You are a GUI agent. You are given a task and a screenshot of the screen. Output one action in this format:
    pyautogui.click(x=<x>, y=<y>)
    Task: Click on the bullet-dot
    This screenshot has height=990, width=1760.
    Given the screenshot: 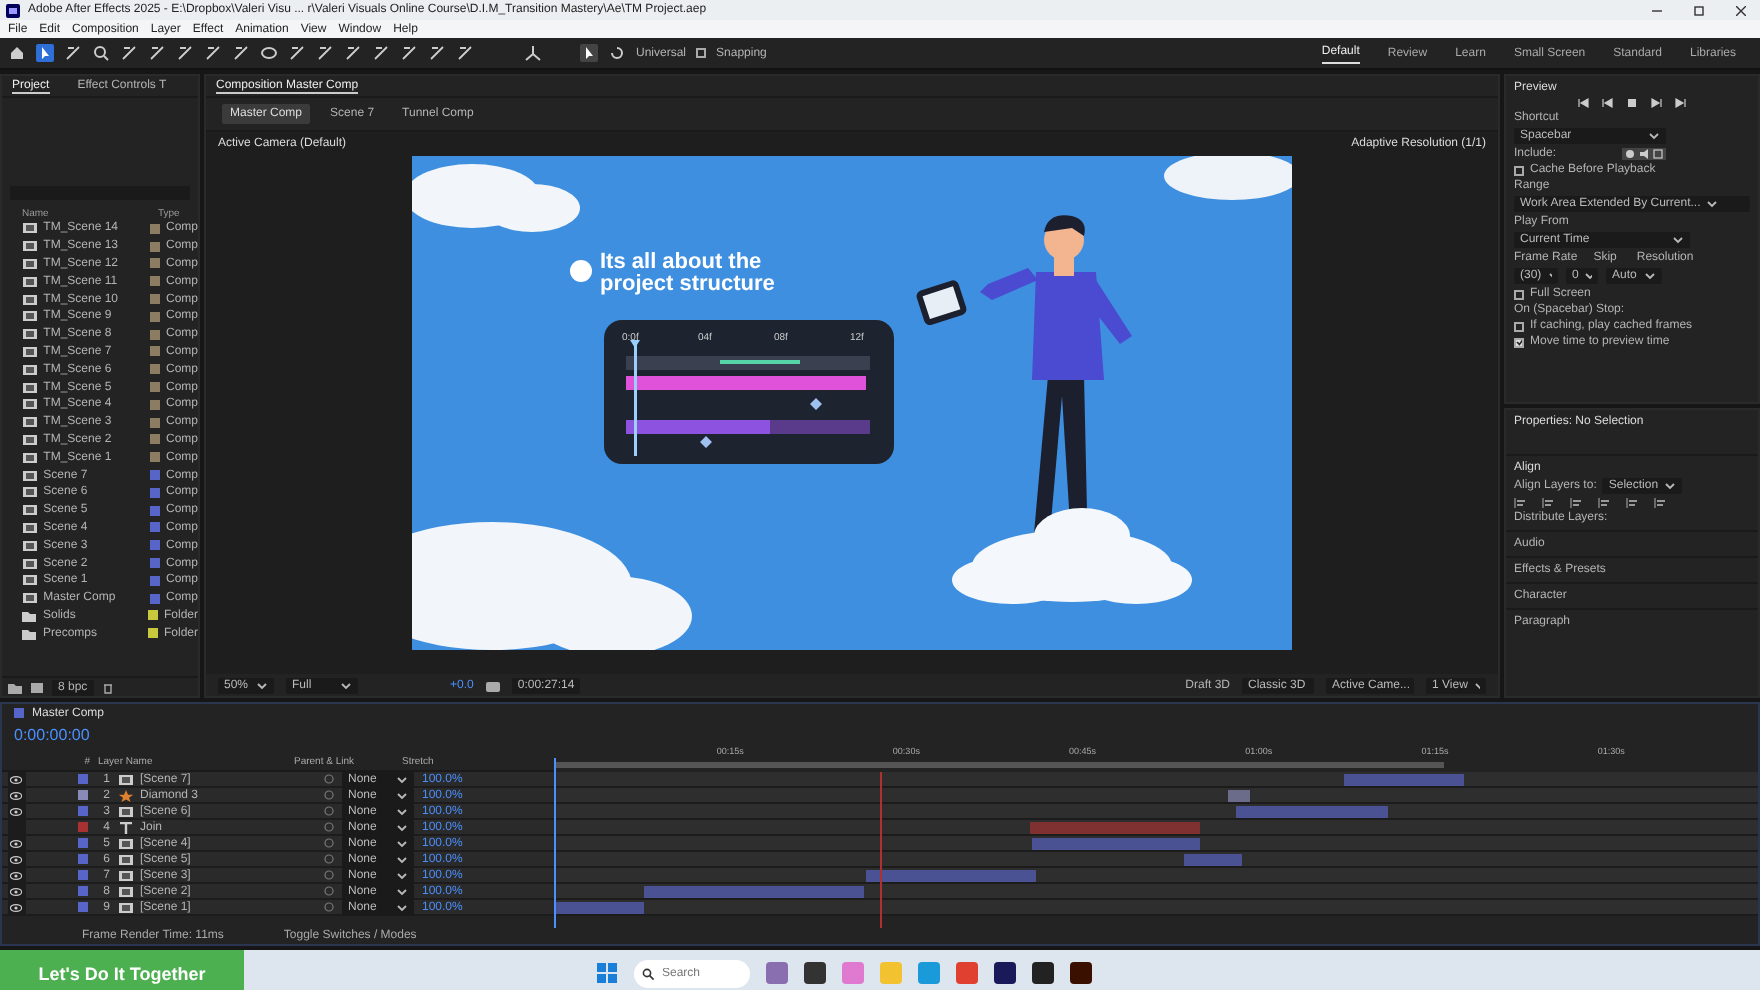 What is the action you would take?
    pyautogui.click(x=581, y=271)
    